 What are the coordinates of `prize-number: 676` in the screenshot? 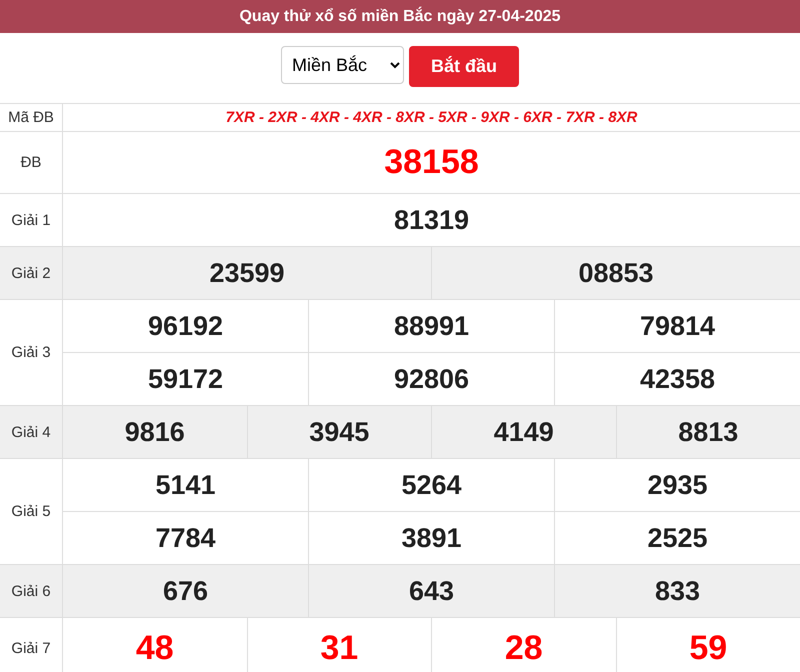 It's located at (185, 591).